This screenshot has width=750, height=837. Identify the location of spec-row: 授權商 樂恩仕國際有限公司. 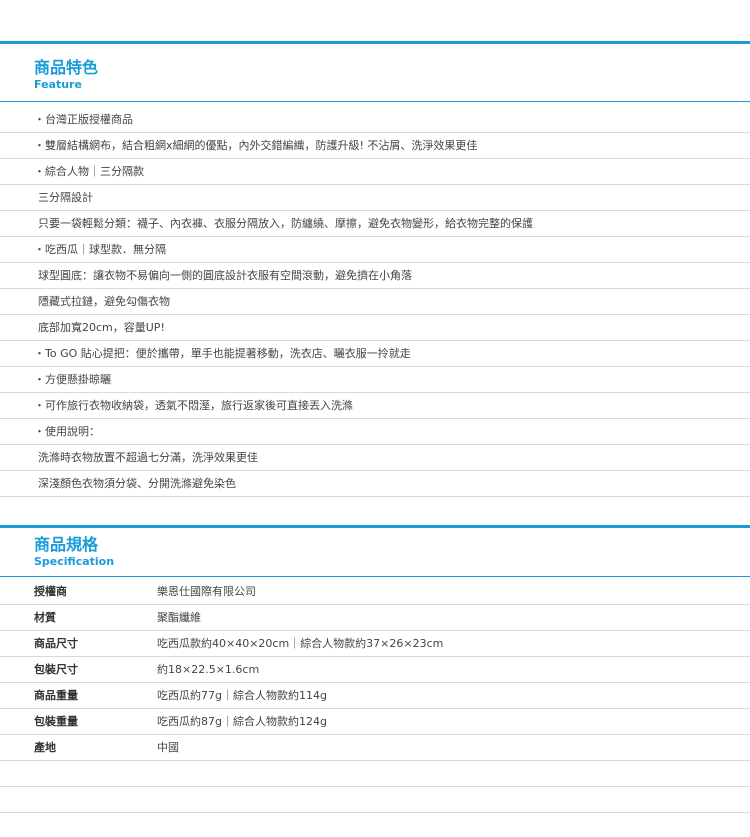
(375, 592).